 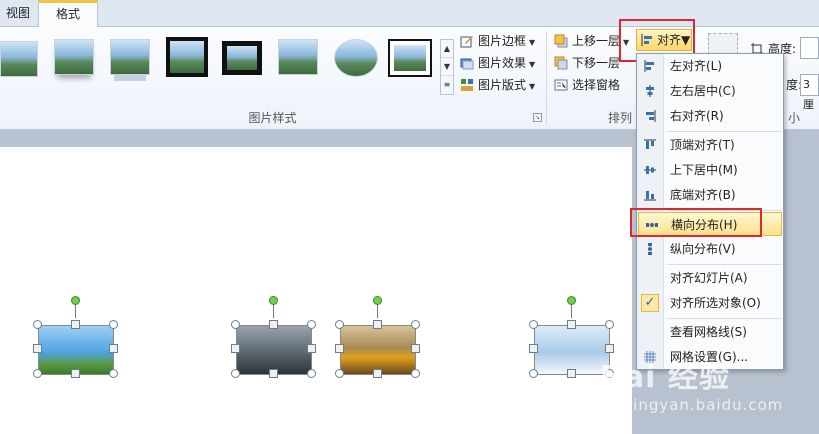 What do you see at coordinates (68, 13) in the screenshot?
I see `tab-format: 格式` at bounding box center [68, 13].